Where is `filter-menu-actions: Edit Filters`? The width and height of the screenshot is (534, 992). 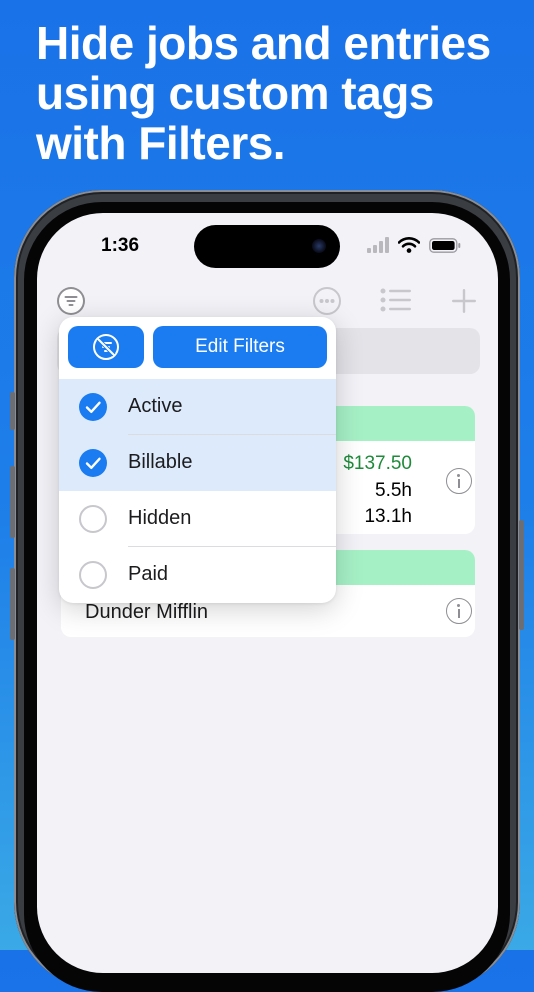
filter-menu-actions: Edit Filters is located at coordinates (197, 348).